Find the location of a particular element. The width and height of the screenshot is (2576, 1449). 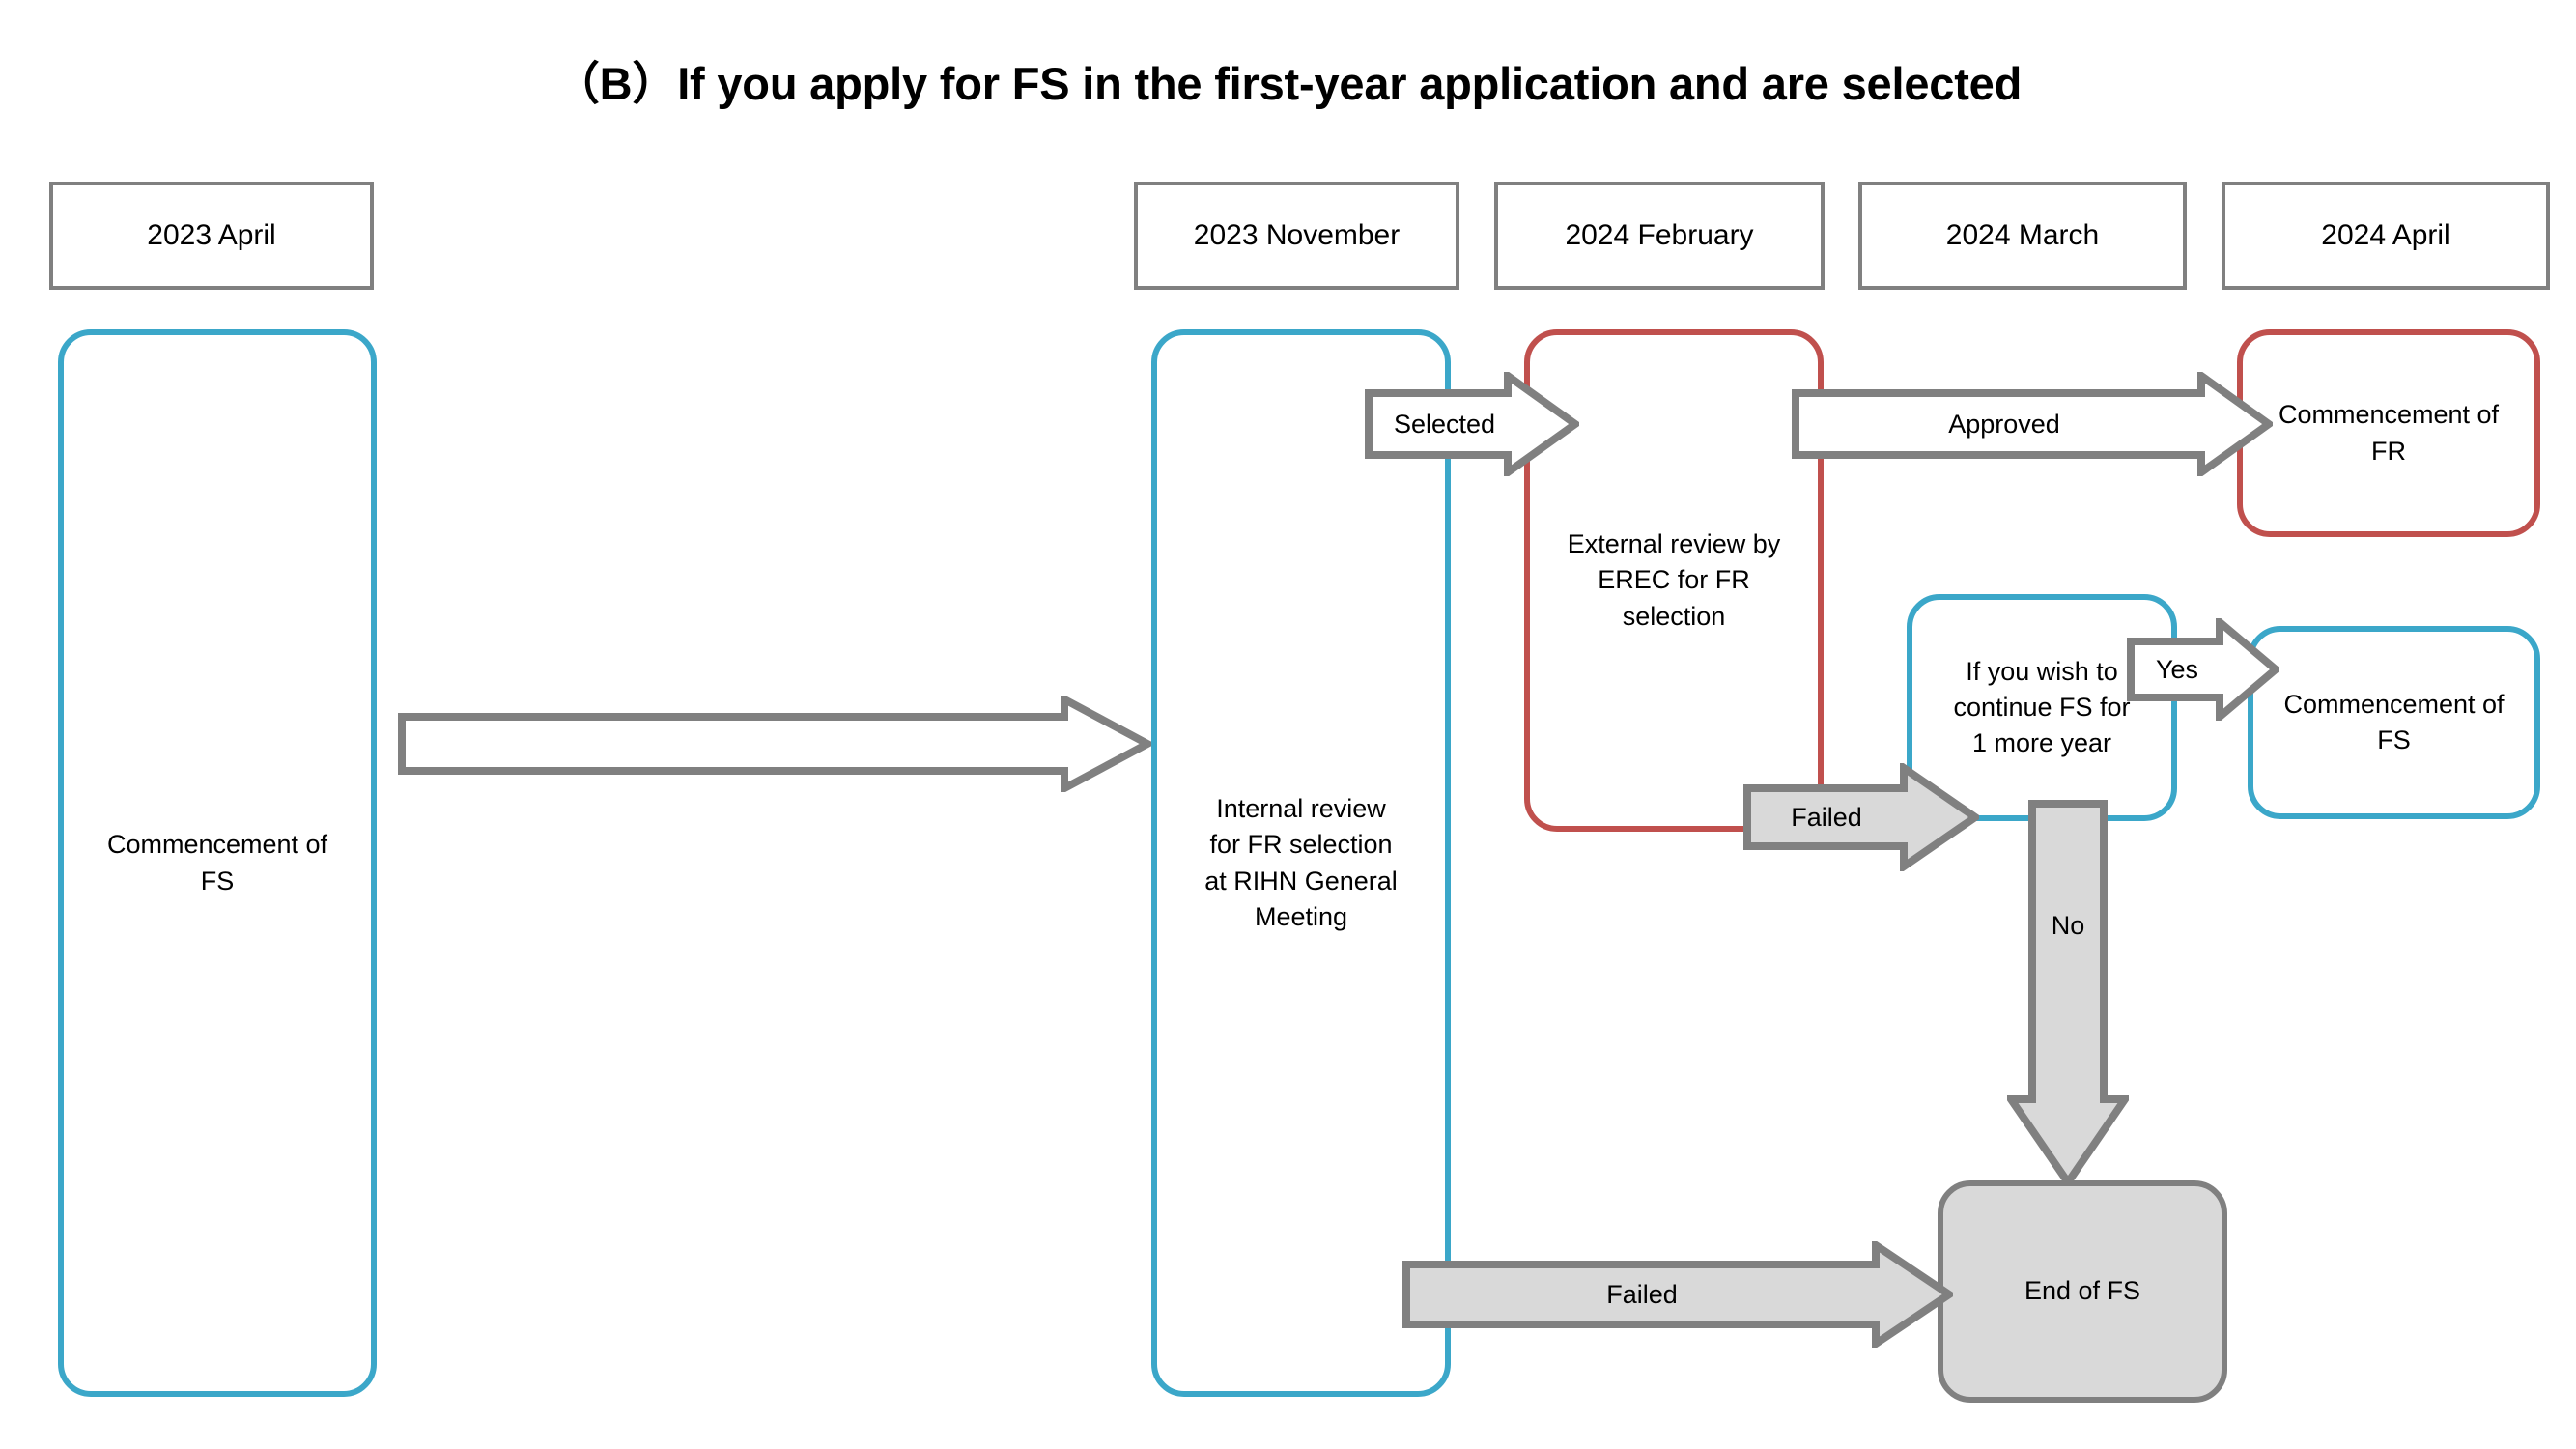

node-label: End of FS is located at coordinates (2082, 1291).